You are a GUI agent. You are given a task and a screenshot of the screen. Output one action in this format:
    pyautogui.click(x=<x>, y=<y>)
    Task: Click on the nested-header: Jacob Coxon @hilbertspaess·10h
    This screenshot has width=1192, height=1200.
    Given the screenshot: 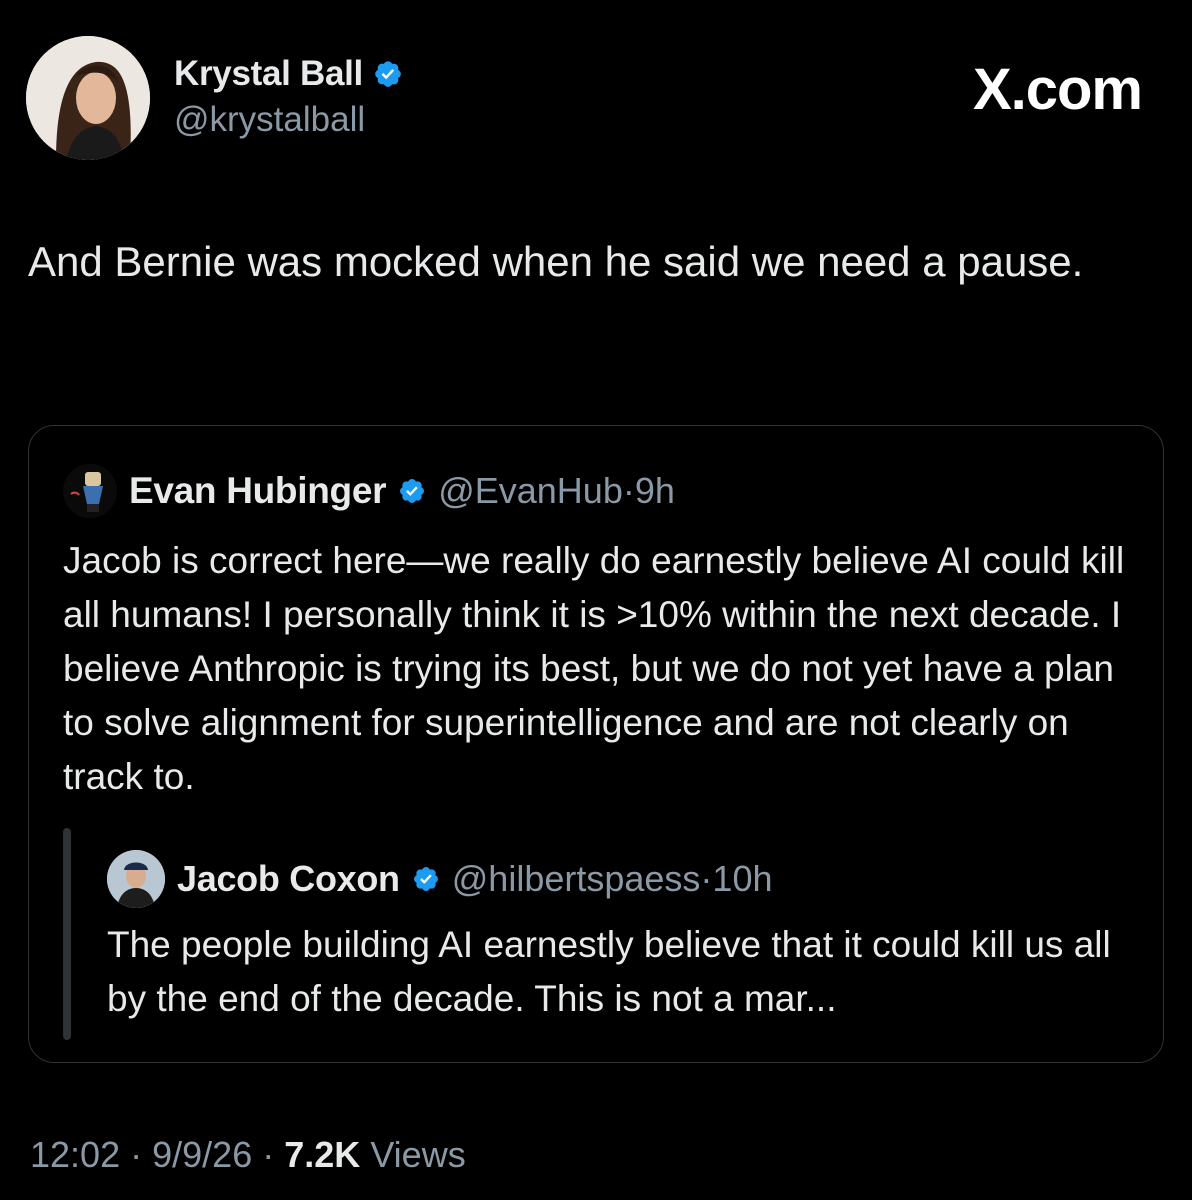 What is the action you would take?
    pyautogui.click(x=440, y=879)
    